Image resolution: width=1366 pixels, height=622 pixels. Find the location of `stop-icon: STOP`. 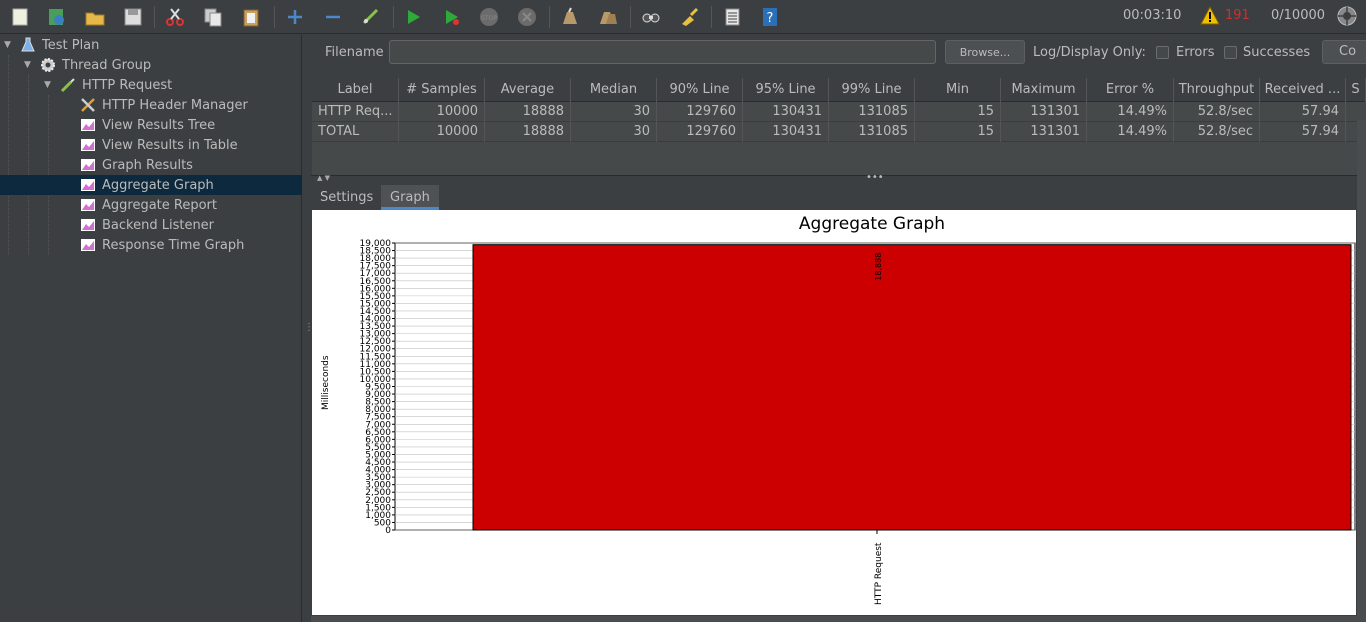

stop-icon: STOP is located at coordinates (489, 17).